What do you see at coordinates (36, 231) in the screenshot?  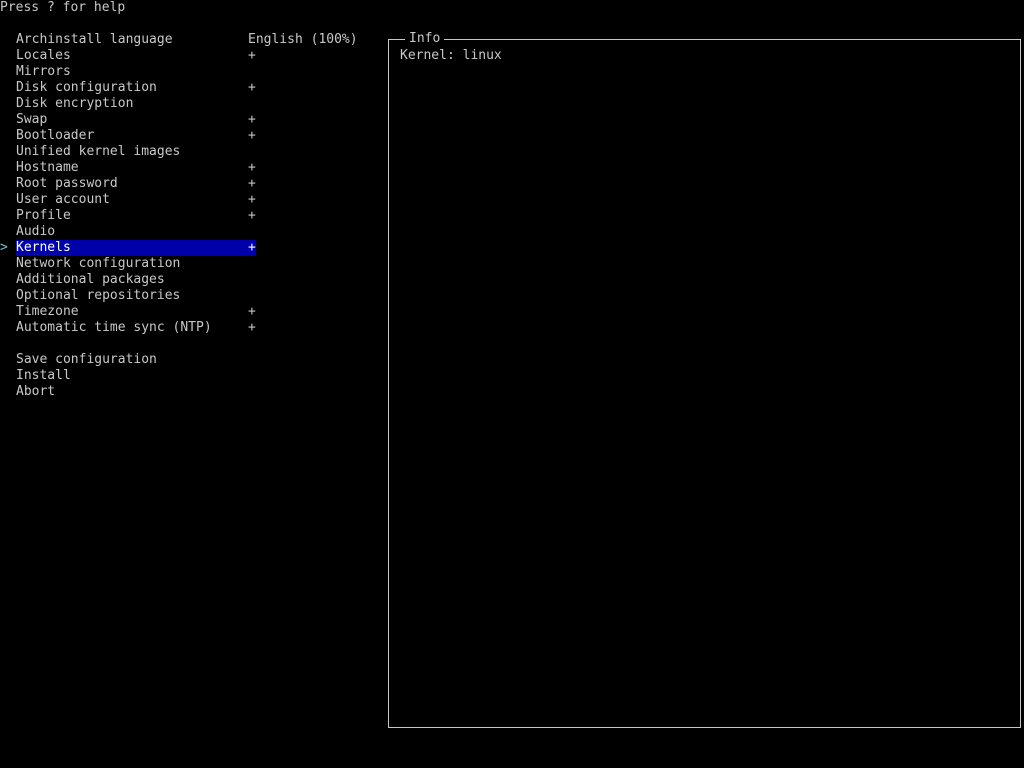 I see `menu-item-label: Audio` at bounding box center [36, 231].